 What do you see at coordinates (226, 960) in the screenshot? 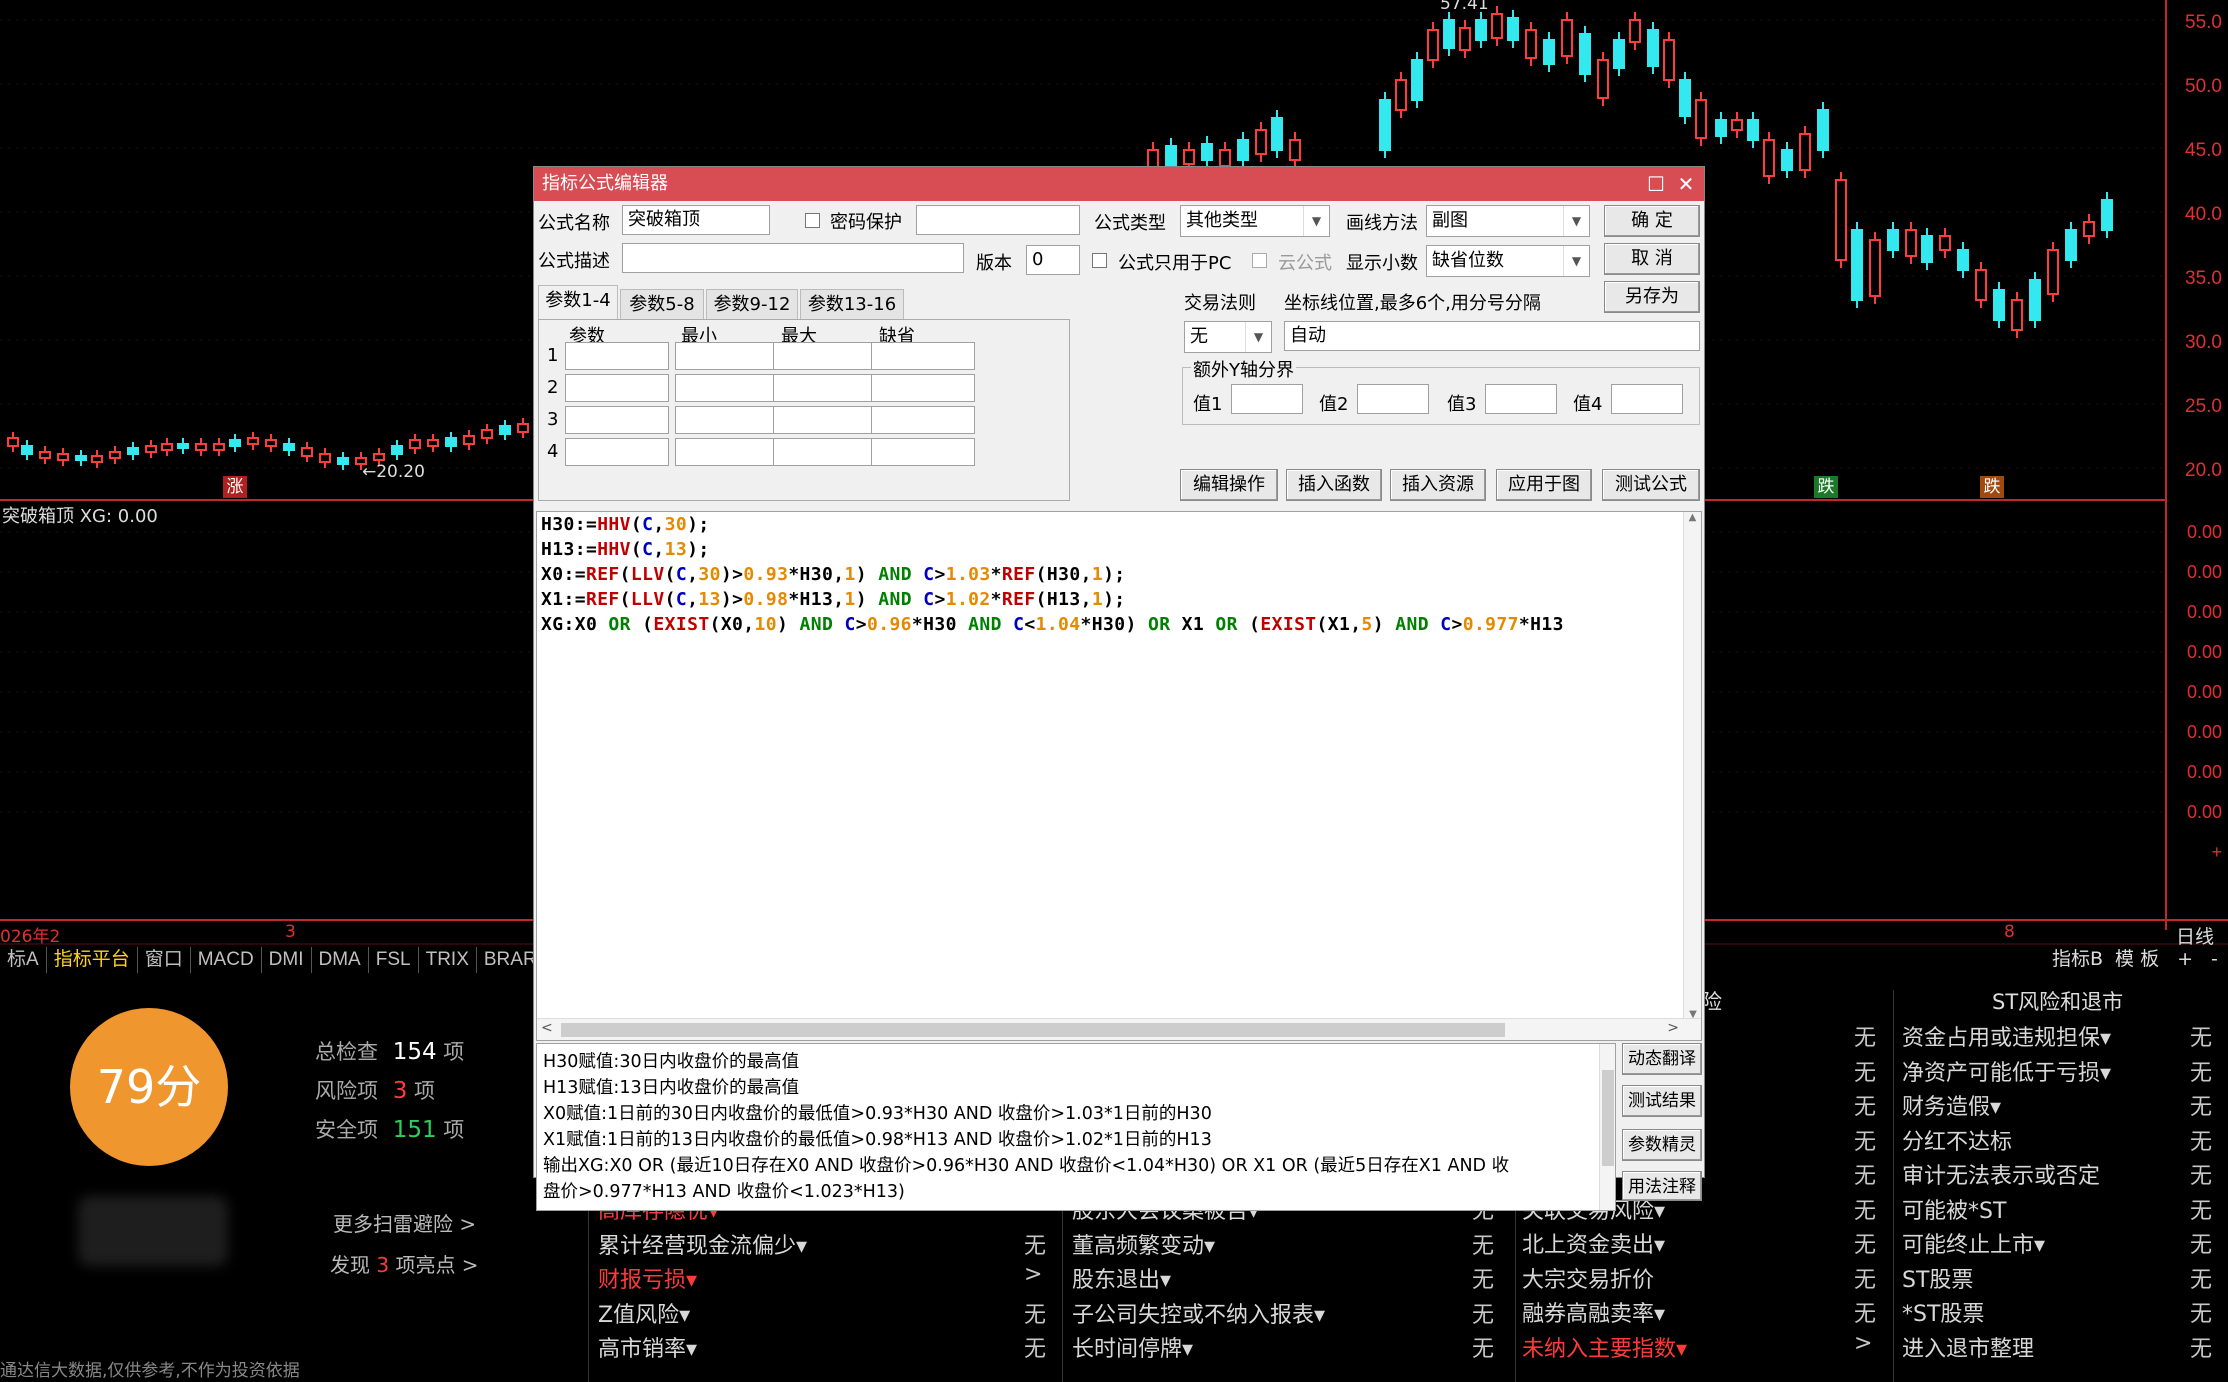
I see `tab-macd: MACD` at bounding box center [226, 960].